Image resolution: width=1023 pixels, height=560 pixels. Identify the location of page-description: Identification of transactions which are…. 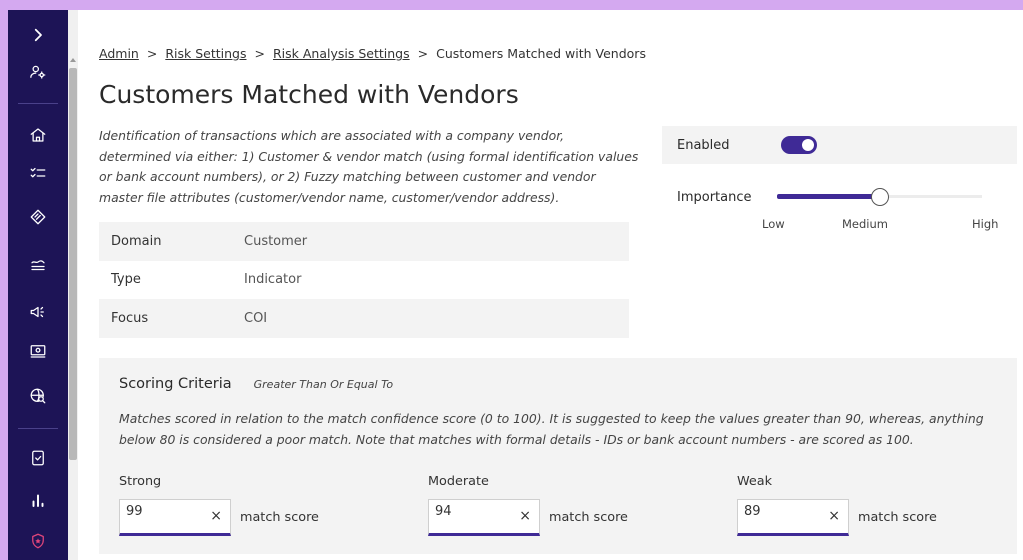
(369, 166).